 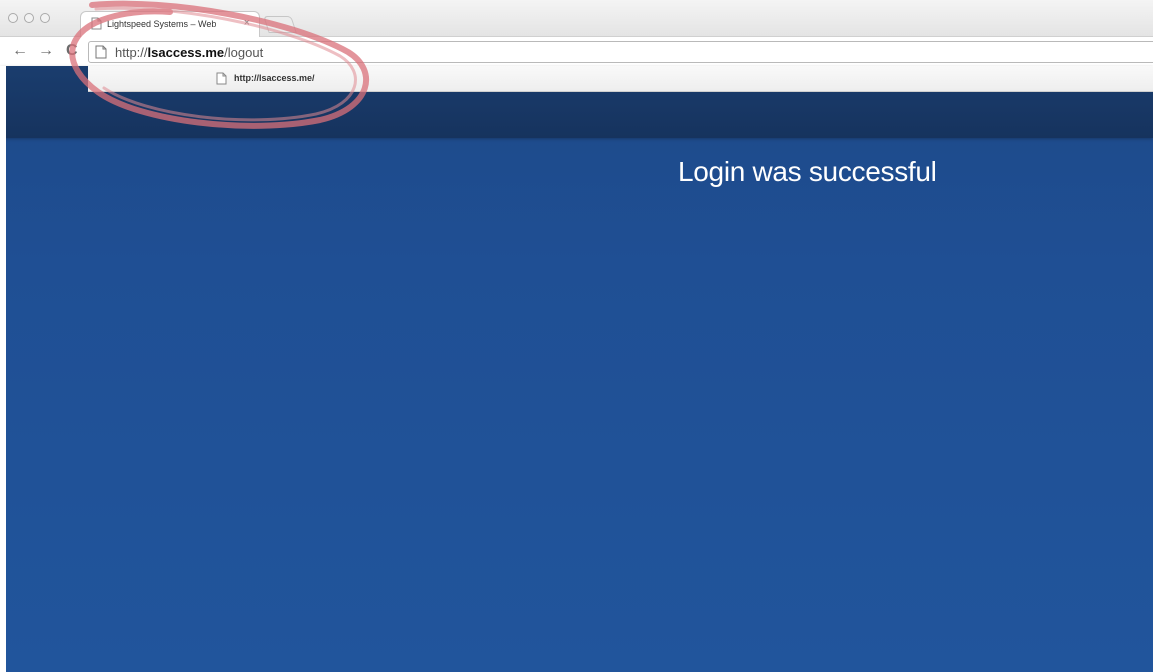 I want to click on close-window-button, so click(x=13, y=18).